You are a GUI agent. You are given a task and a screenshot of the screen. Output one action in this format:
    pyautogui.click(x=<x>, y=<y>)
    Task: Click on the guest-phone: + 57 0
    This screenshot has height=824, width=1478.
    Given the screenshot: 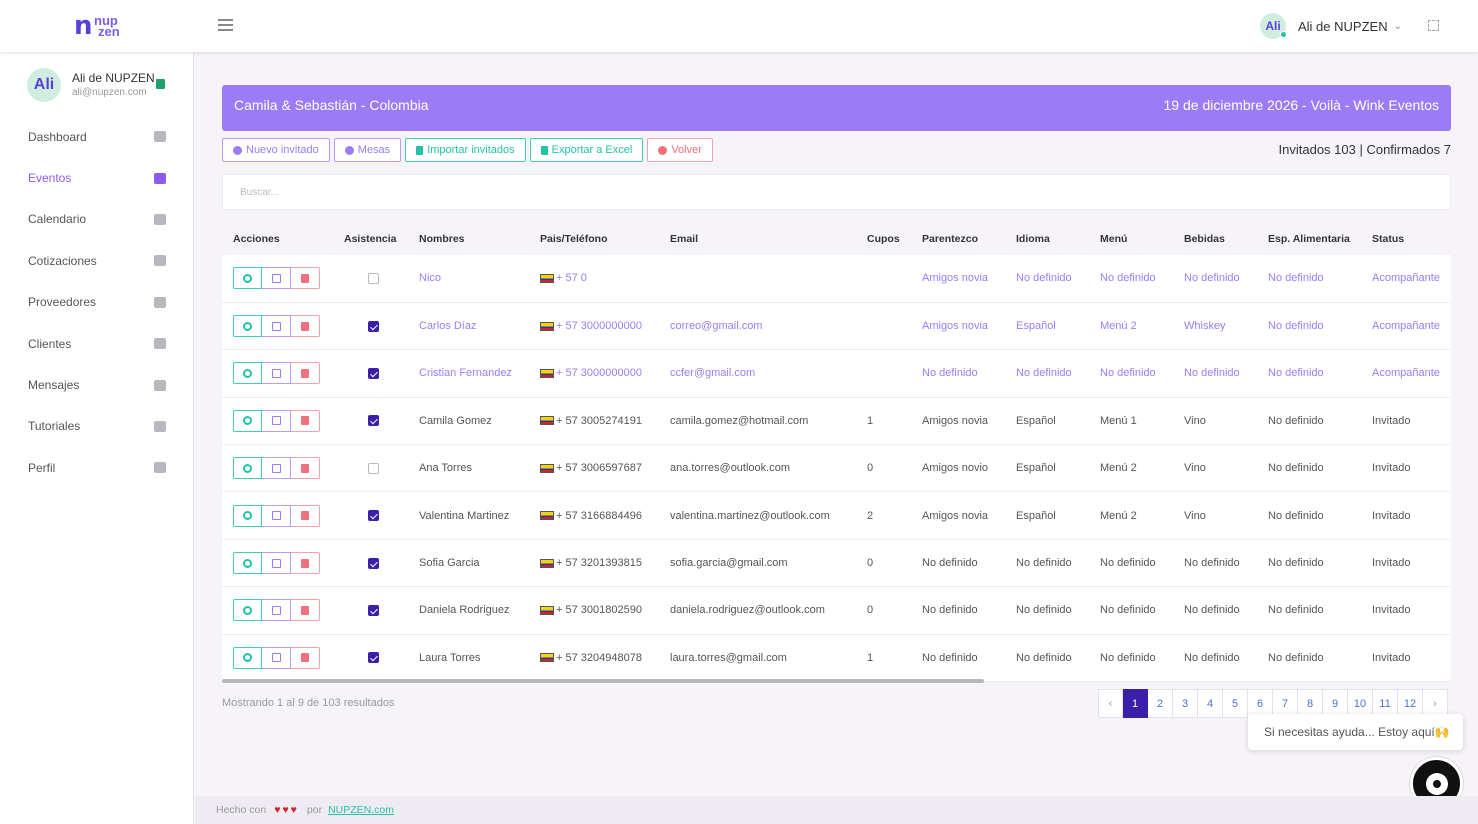 What is the action you would take?
    pyautogui.click(x=594, y=278)
    